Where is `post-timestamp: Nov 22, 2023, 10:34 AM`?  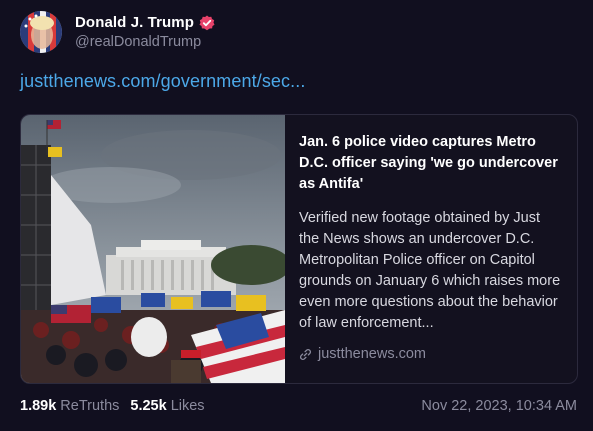
post-timestamp: Nov 22, 2023, 10:34 AM is located at coordinates (499, 406).